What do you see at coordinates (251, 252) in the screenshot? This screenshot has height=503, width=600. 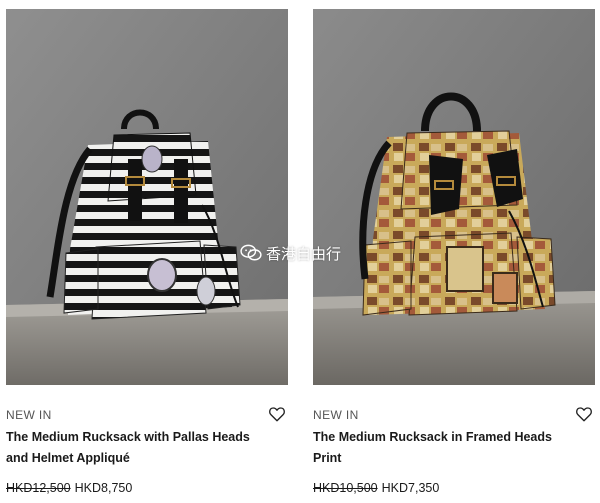 I see `wechat-icon` at bounding box center [251, 252].